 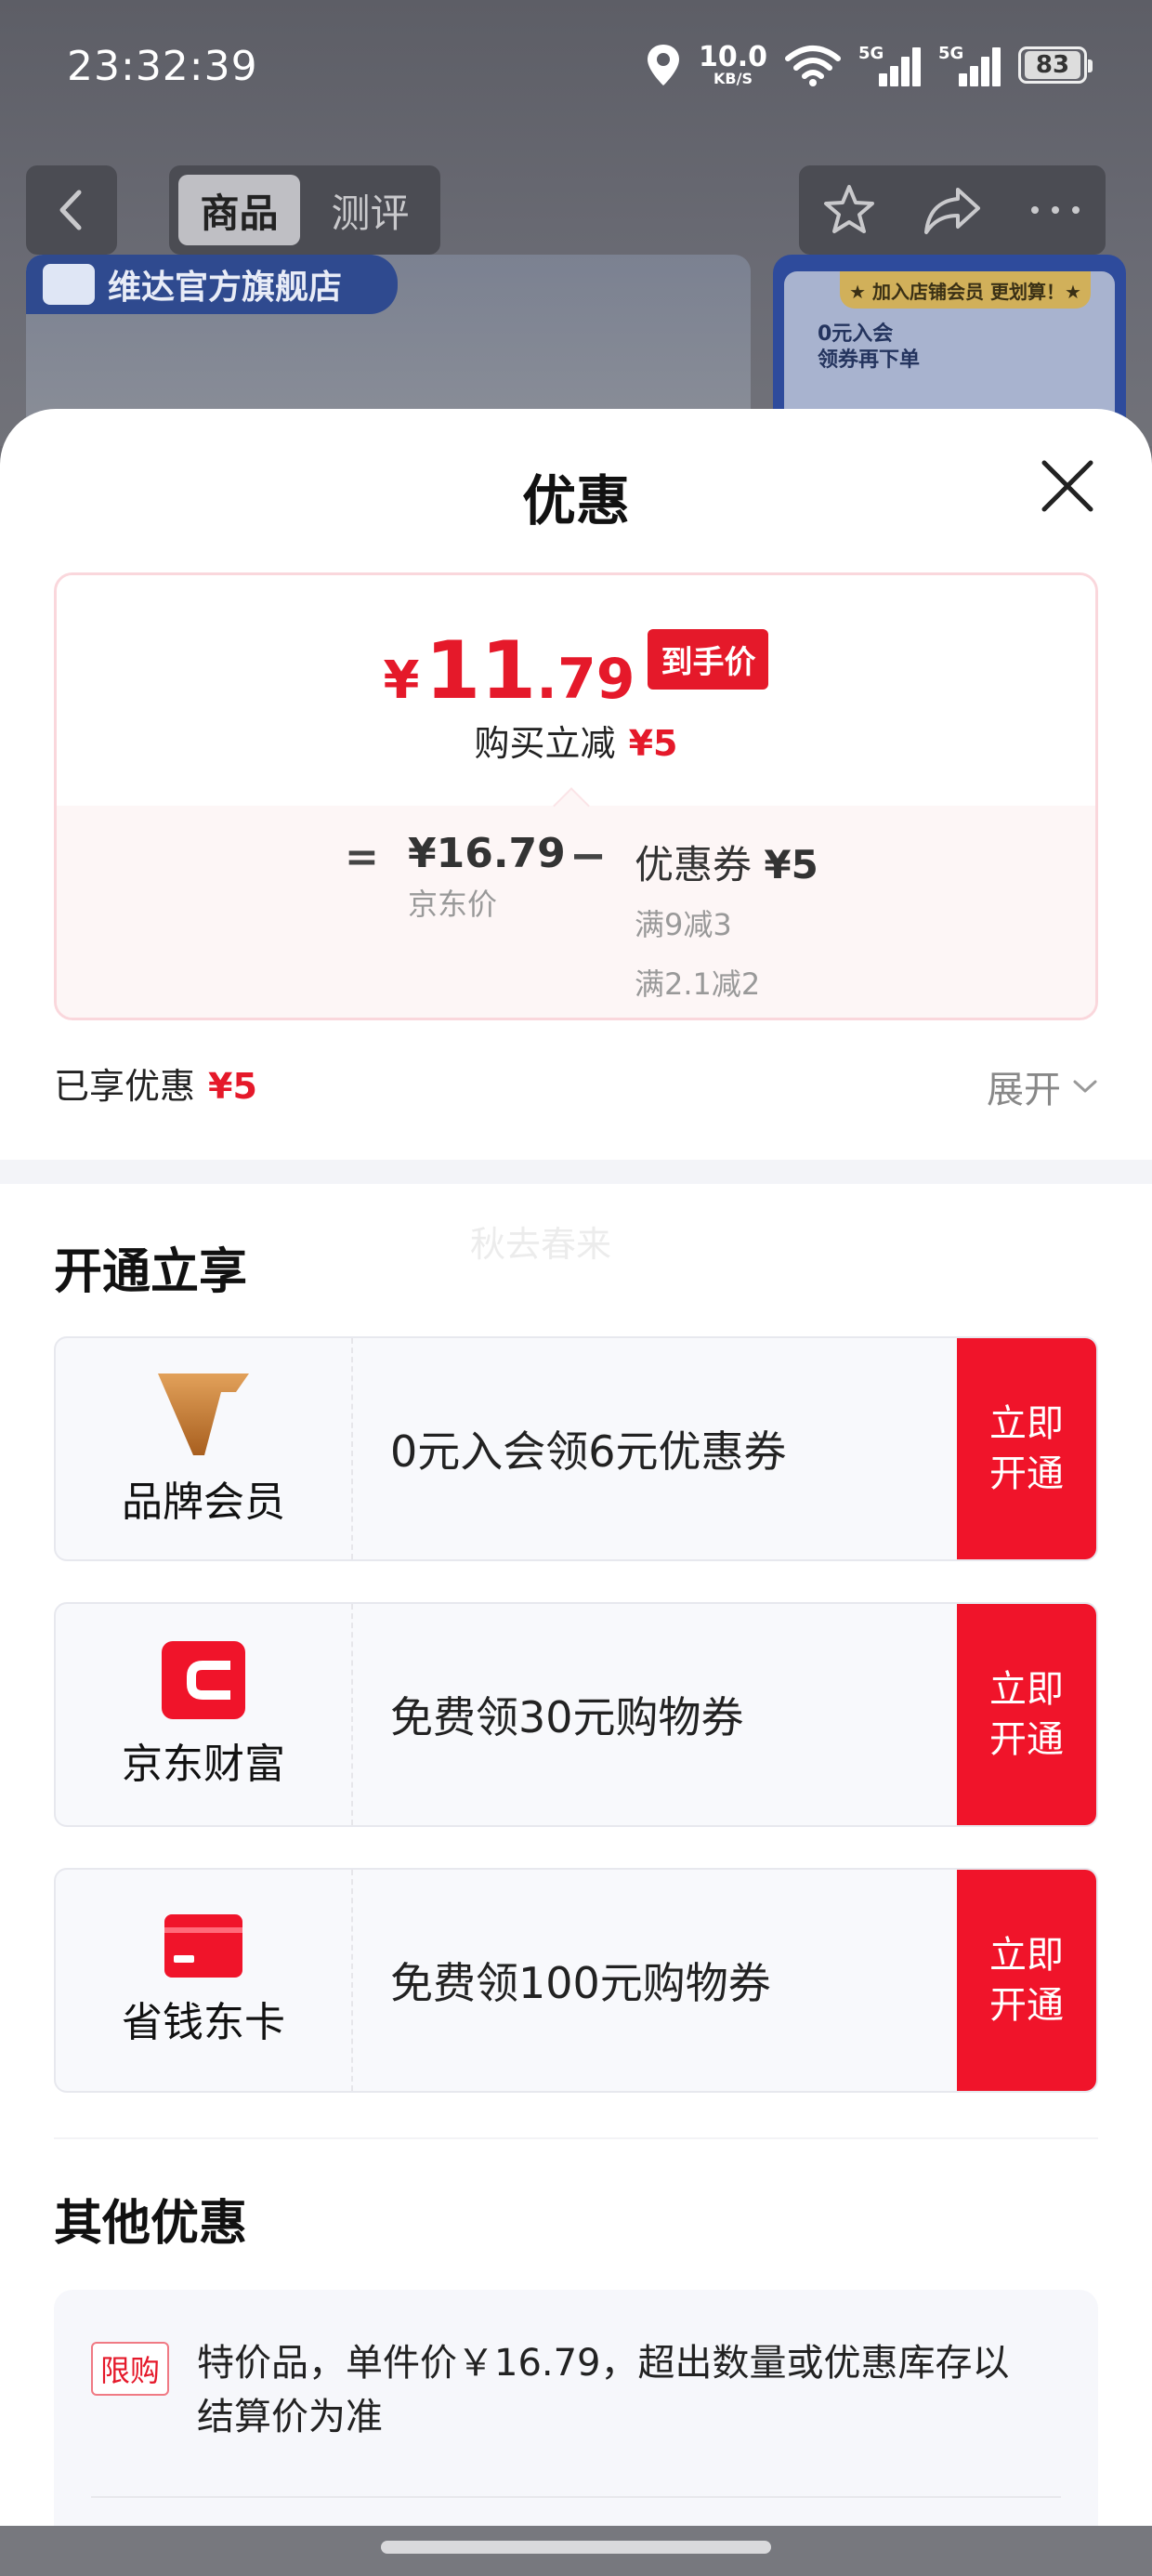 What do you see at coordinates (580, 1983) in the screenshot?
I see `offer-description: 免费领100元购物券` at bounding box center [580, 1983].